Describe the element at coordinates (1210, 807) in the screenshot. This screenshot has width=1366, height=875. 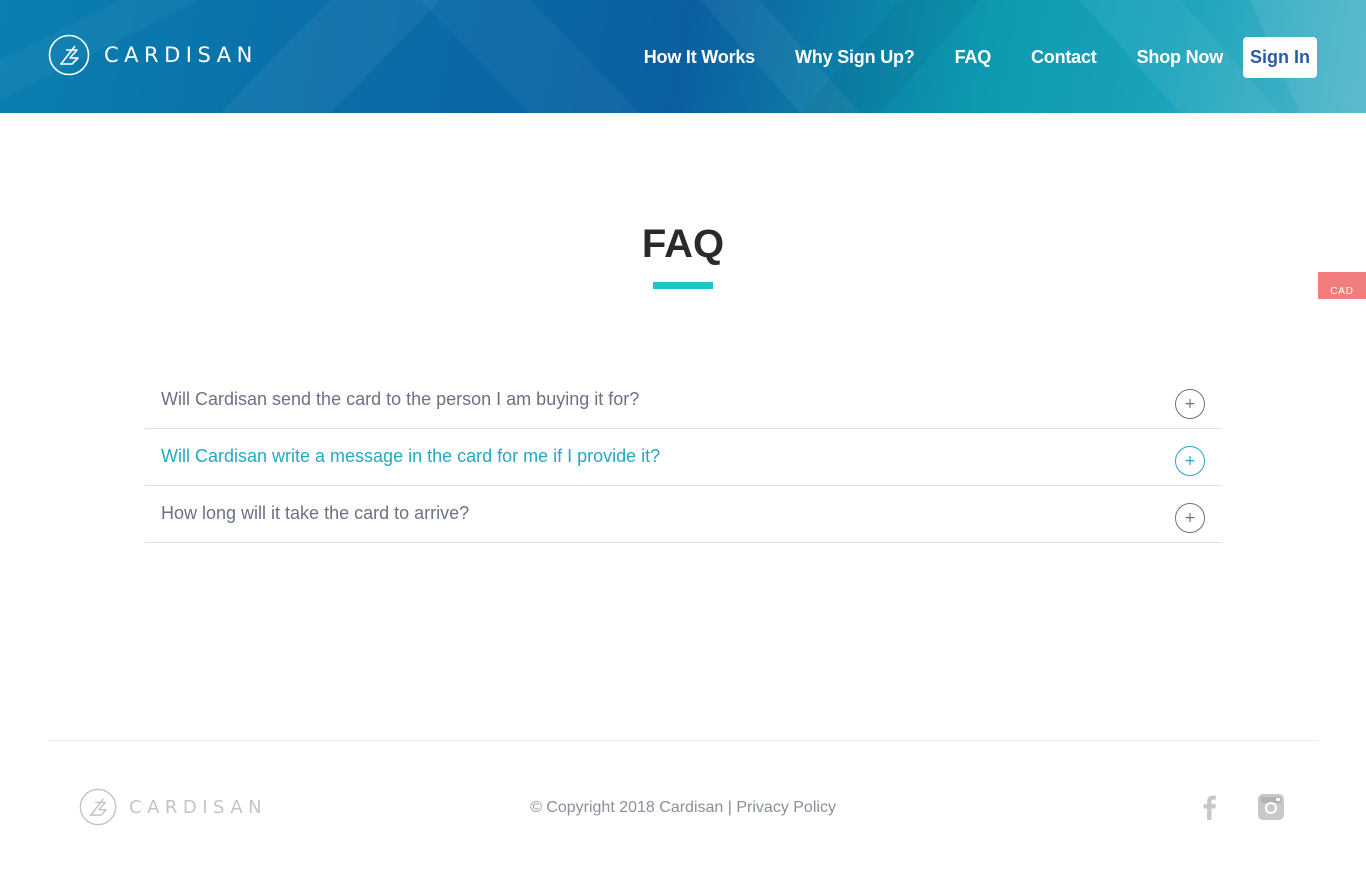
I see `facebook-icon` at that location.